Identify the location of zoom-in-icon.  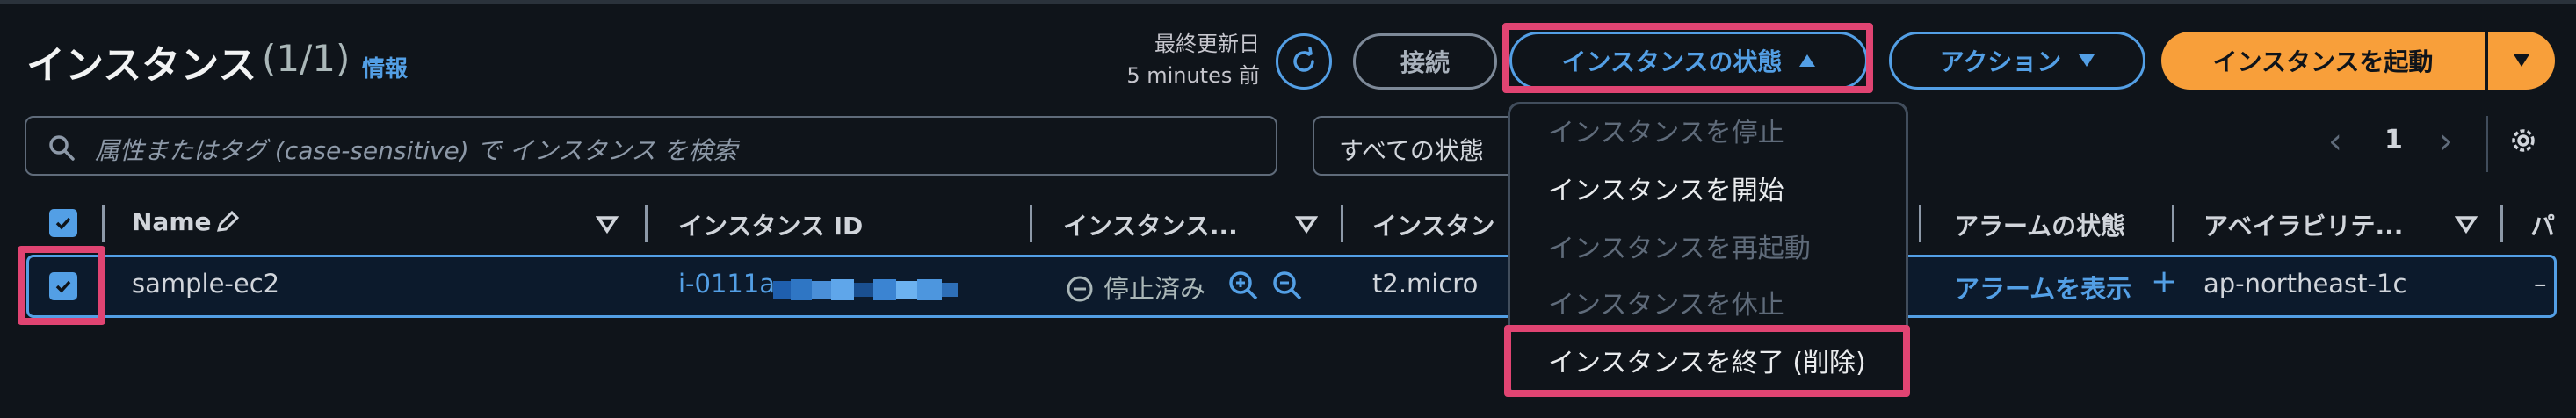
(1244, 286).